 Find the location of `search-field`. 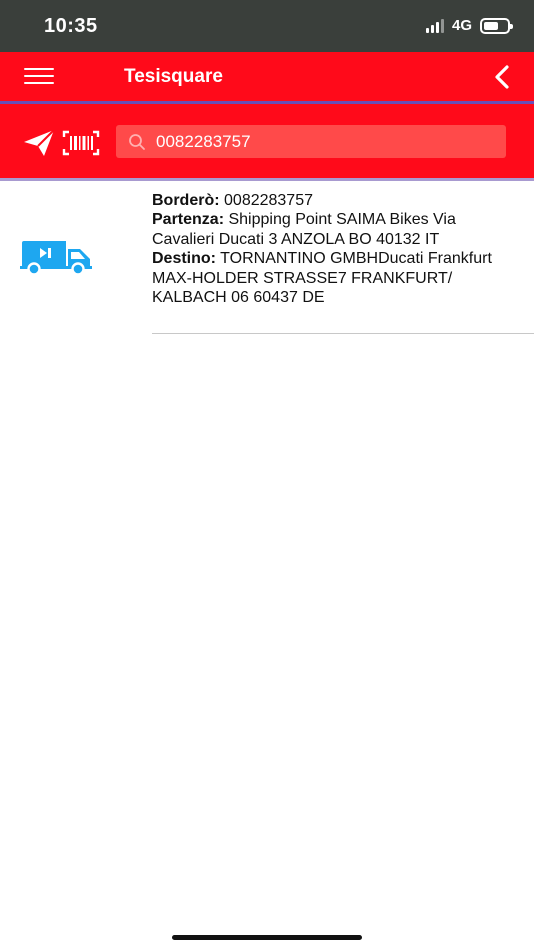

search-field is located at coordinates (311, 141).